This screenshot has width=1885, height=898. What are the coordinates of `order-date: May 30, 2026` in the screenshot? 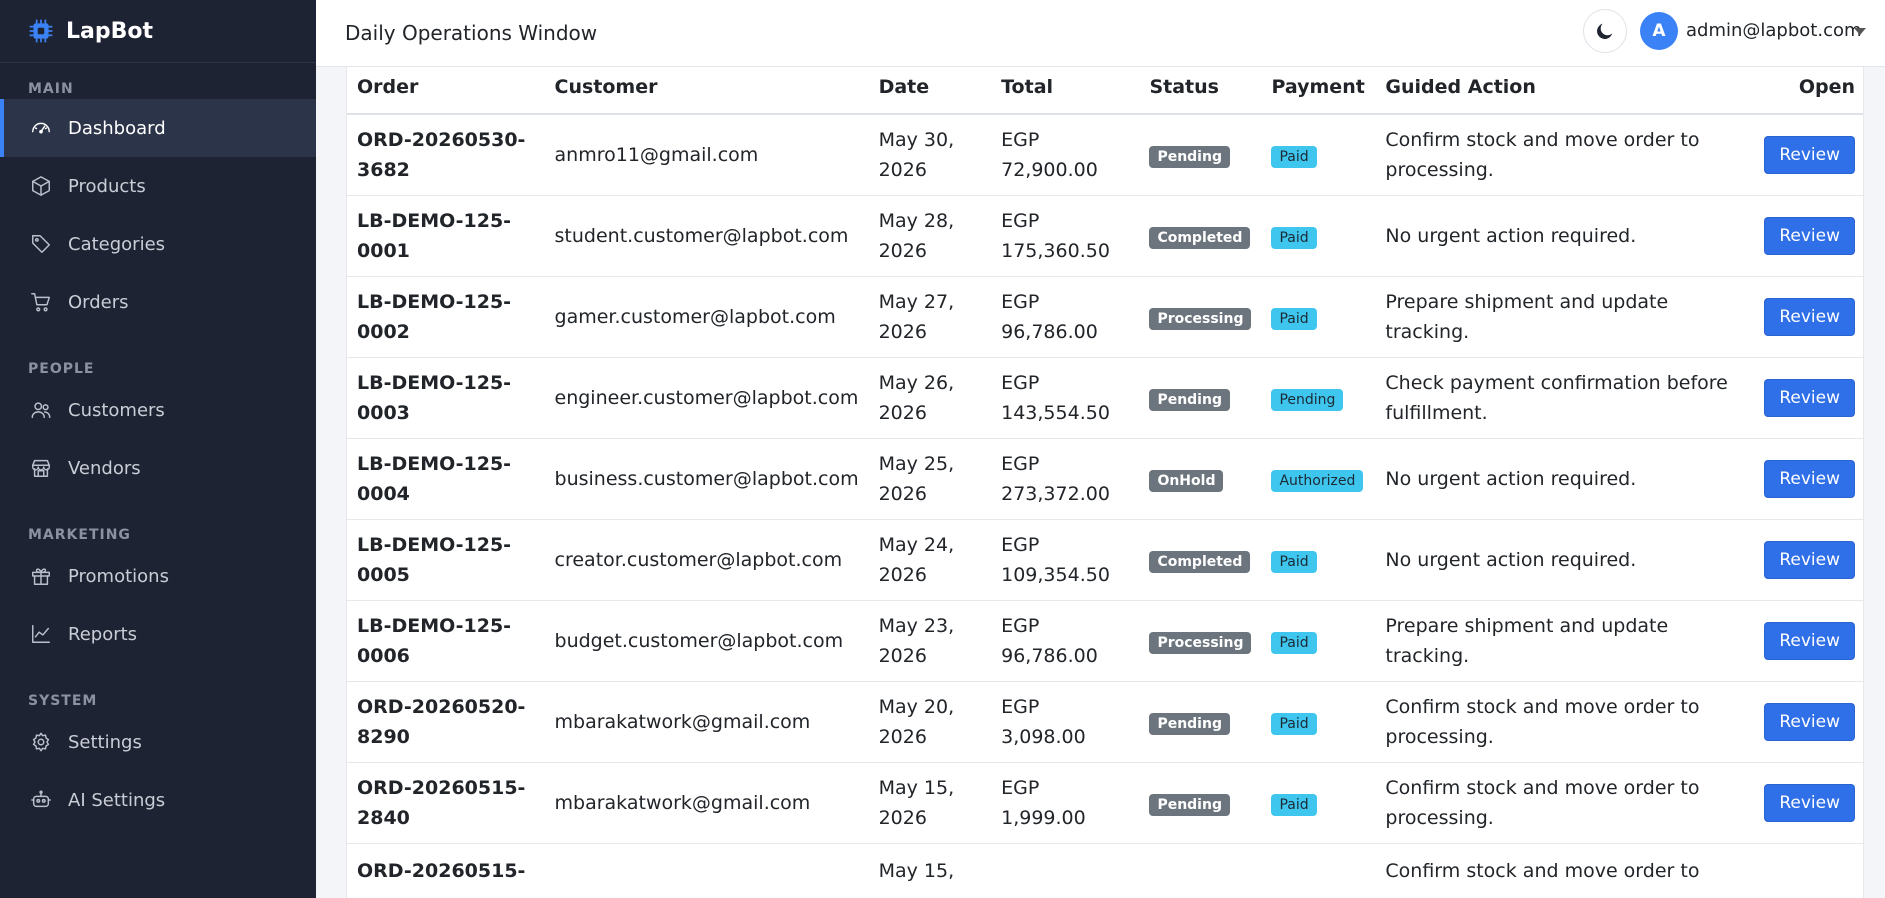 It's located at (930, 155).